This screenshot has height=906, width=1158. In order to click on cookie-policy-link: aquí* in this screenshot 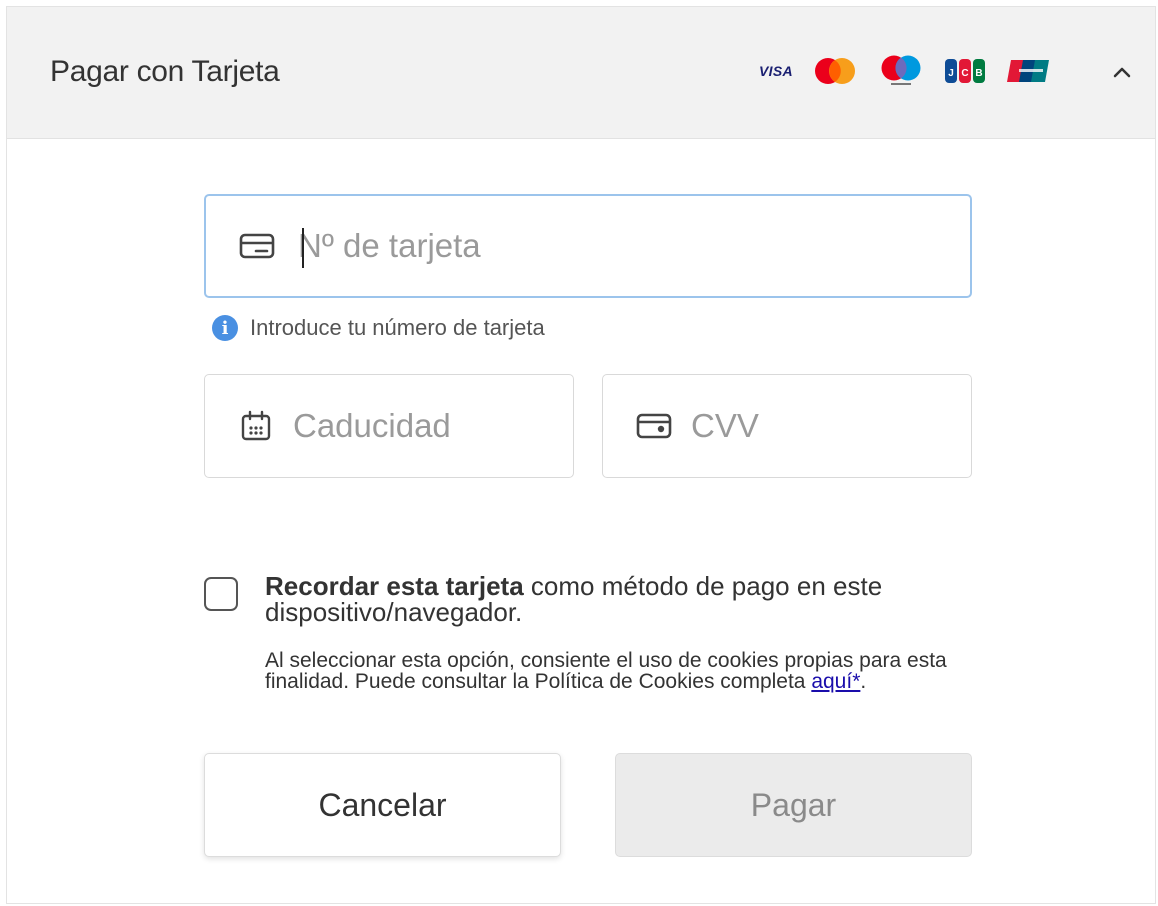, I will do `click(835, 681)`.